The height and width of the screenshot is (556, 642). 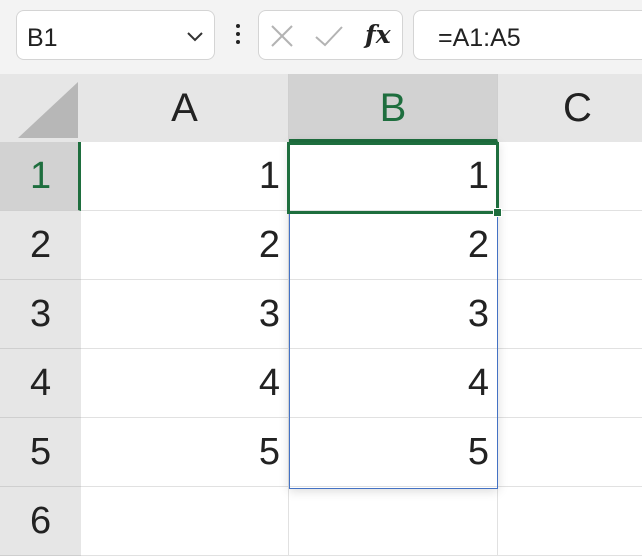 I want to click on cell-c3, so click(x=570, y=314).